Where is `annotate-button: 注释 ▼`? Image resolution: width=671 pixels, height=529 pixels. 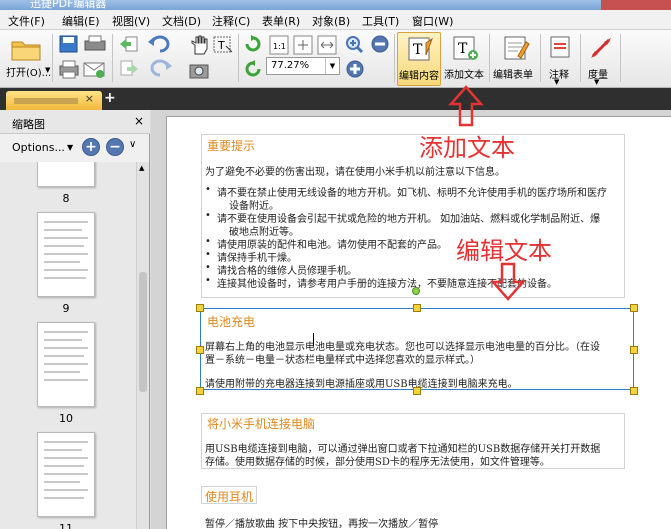 annotate-button: 注释 ▼ is located at coordinates (560, 59).